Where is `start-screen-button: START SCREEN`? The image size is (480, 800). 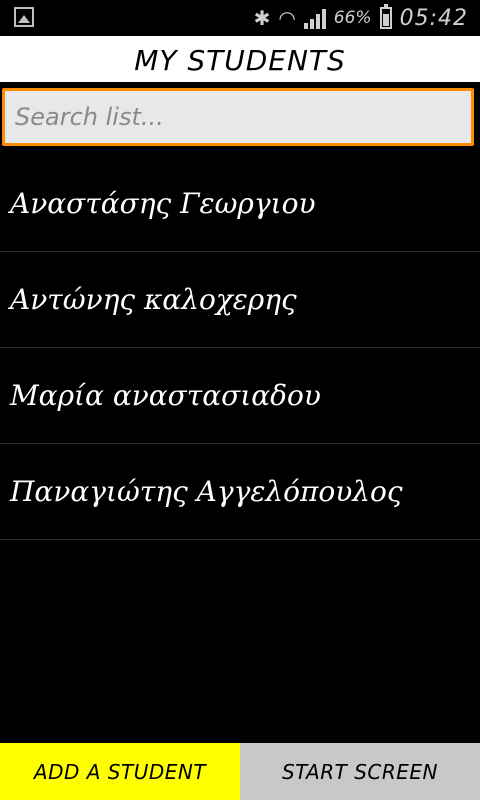 start-screen-button: START SCREEN is located at coordinates (360, 771).